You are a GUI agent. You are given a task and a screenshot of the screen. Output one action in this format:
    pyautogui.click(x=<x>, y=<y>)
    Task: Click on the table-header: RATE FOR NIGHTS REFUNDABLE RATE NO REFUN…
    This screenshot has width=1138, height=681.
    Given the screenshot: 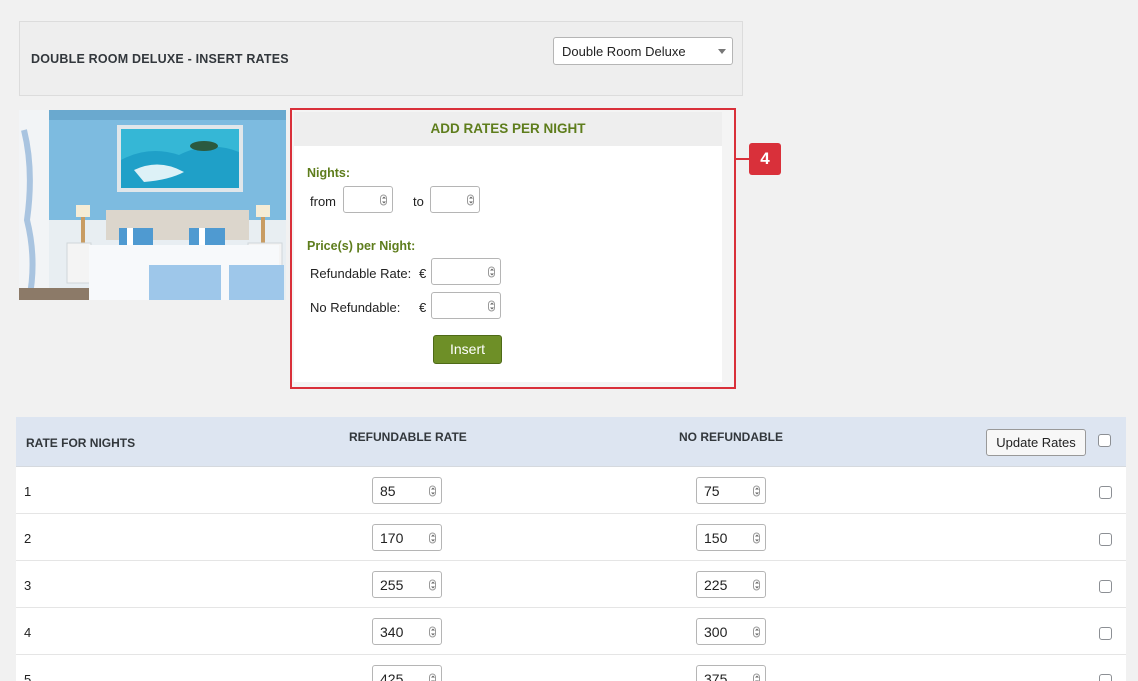 What is the action you would take?
    pyautogui.click(x=571, y=442)
    